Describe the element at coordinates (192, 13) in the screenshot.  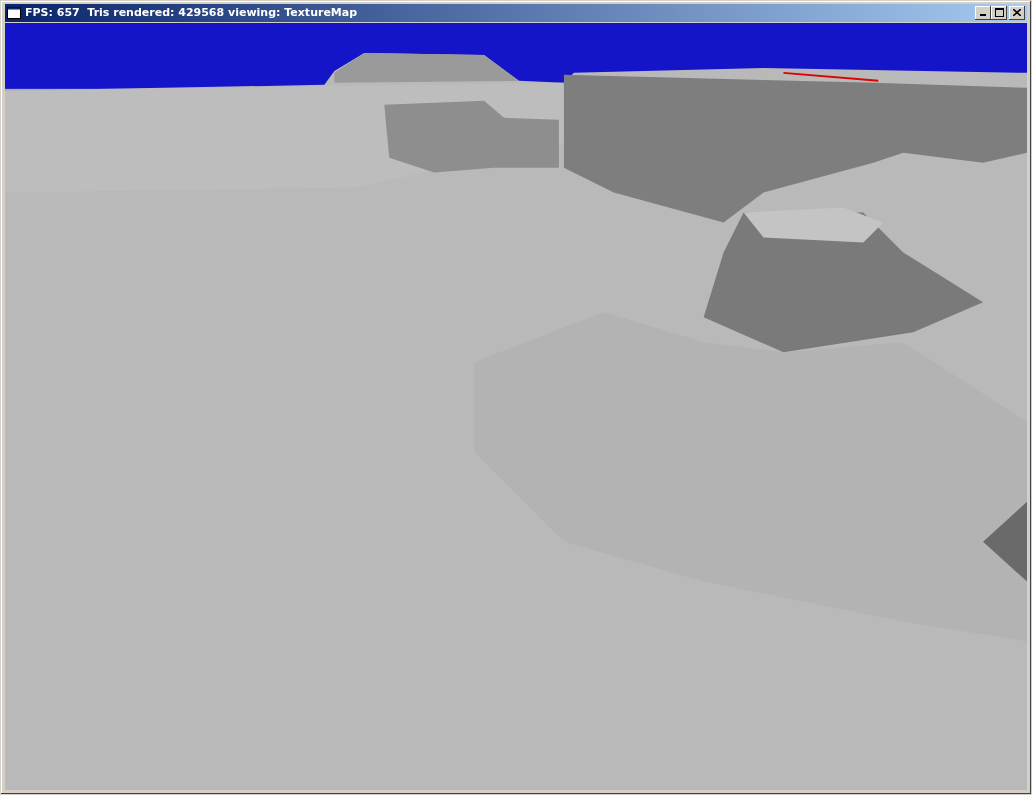
I see `window-title: FPS: 657 Tris rendered: 429568 viewing: TextureMap` at that location.